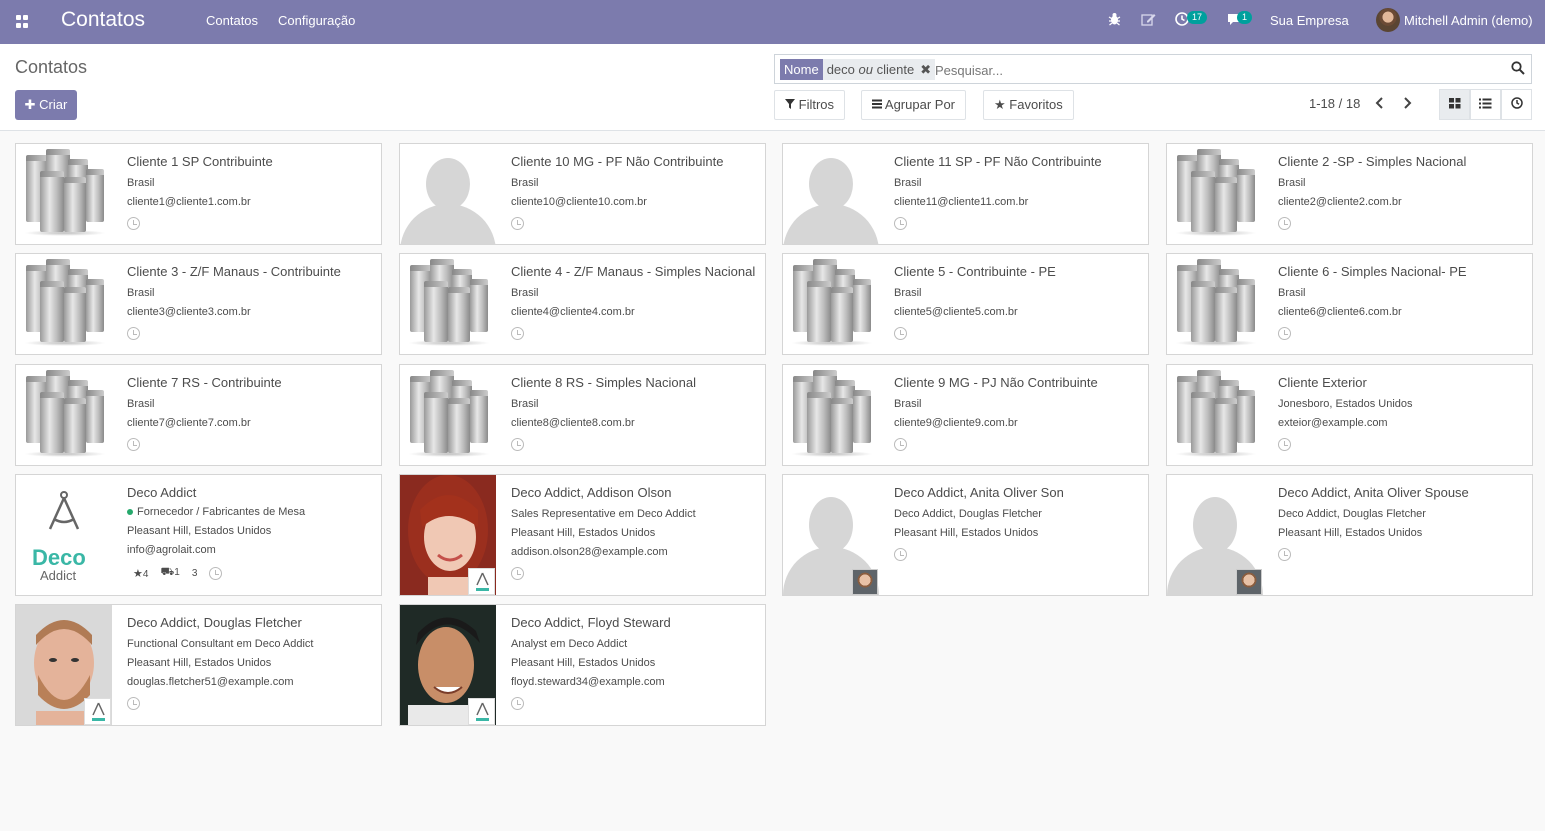 The image size is (1545, 831). Describe the element at coordinates (1340, 202) in the screenshot. I see `card-email: cliente2@cliente2.com.br` at that location.